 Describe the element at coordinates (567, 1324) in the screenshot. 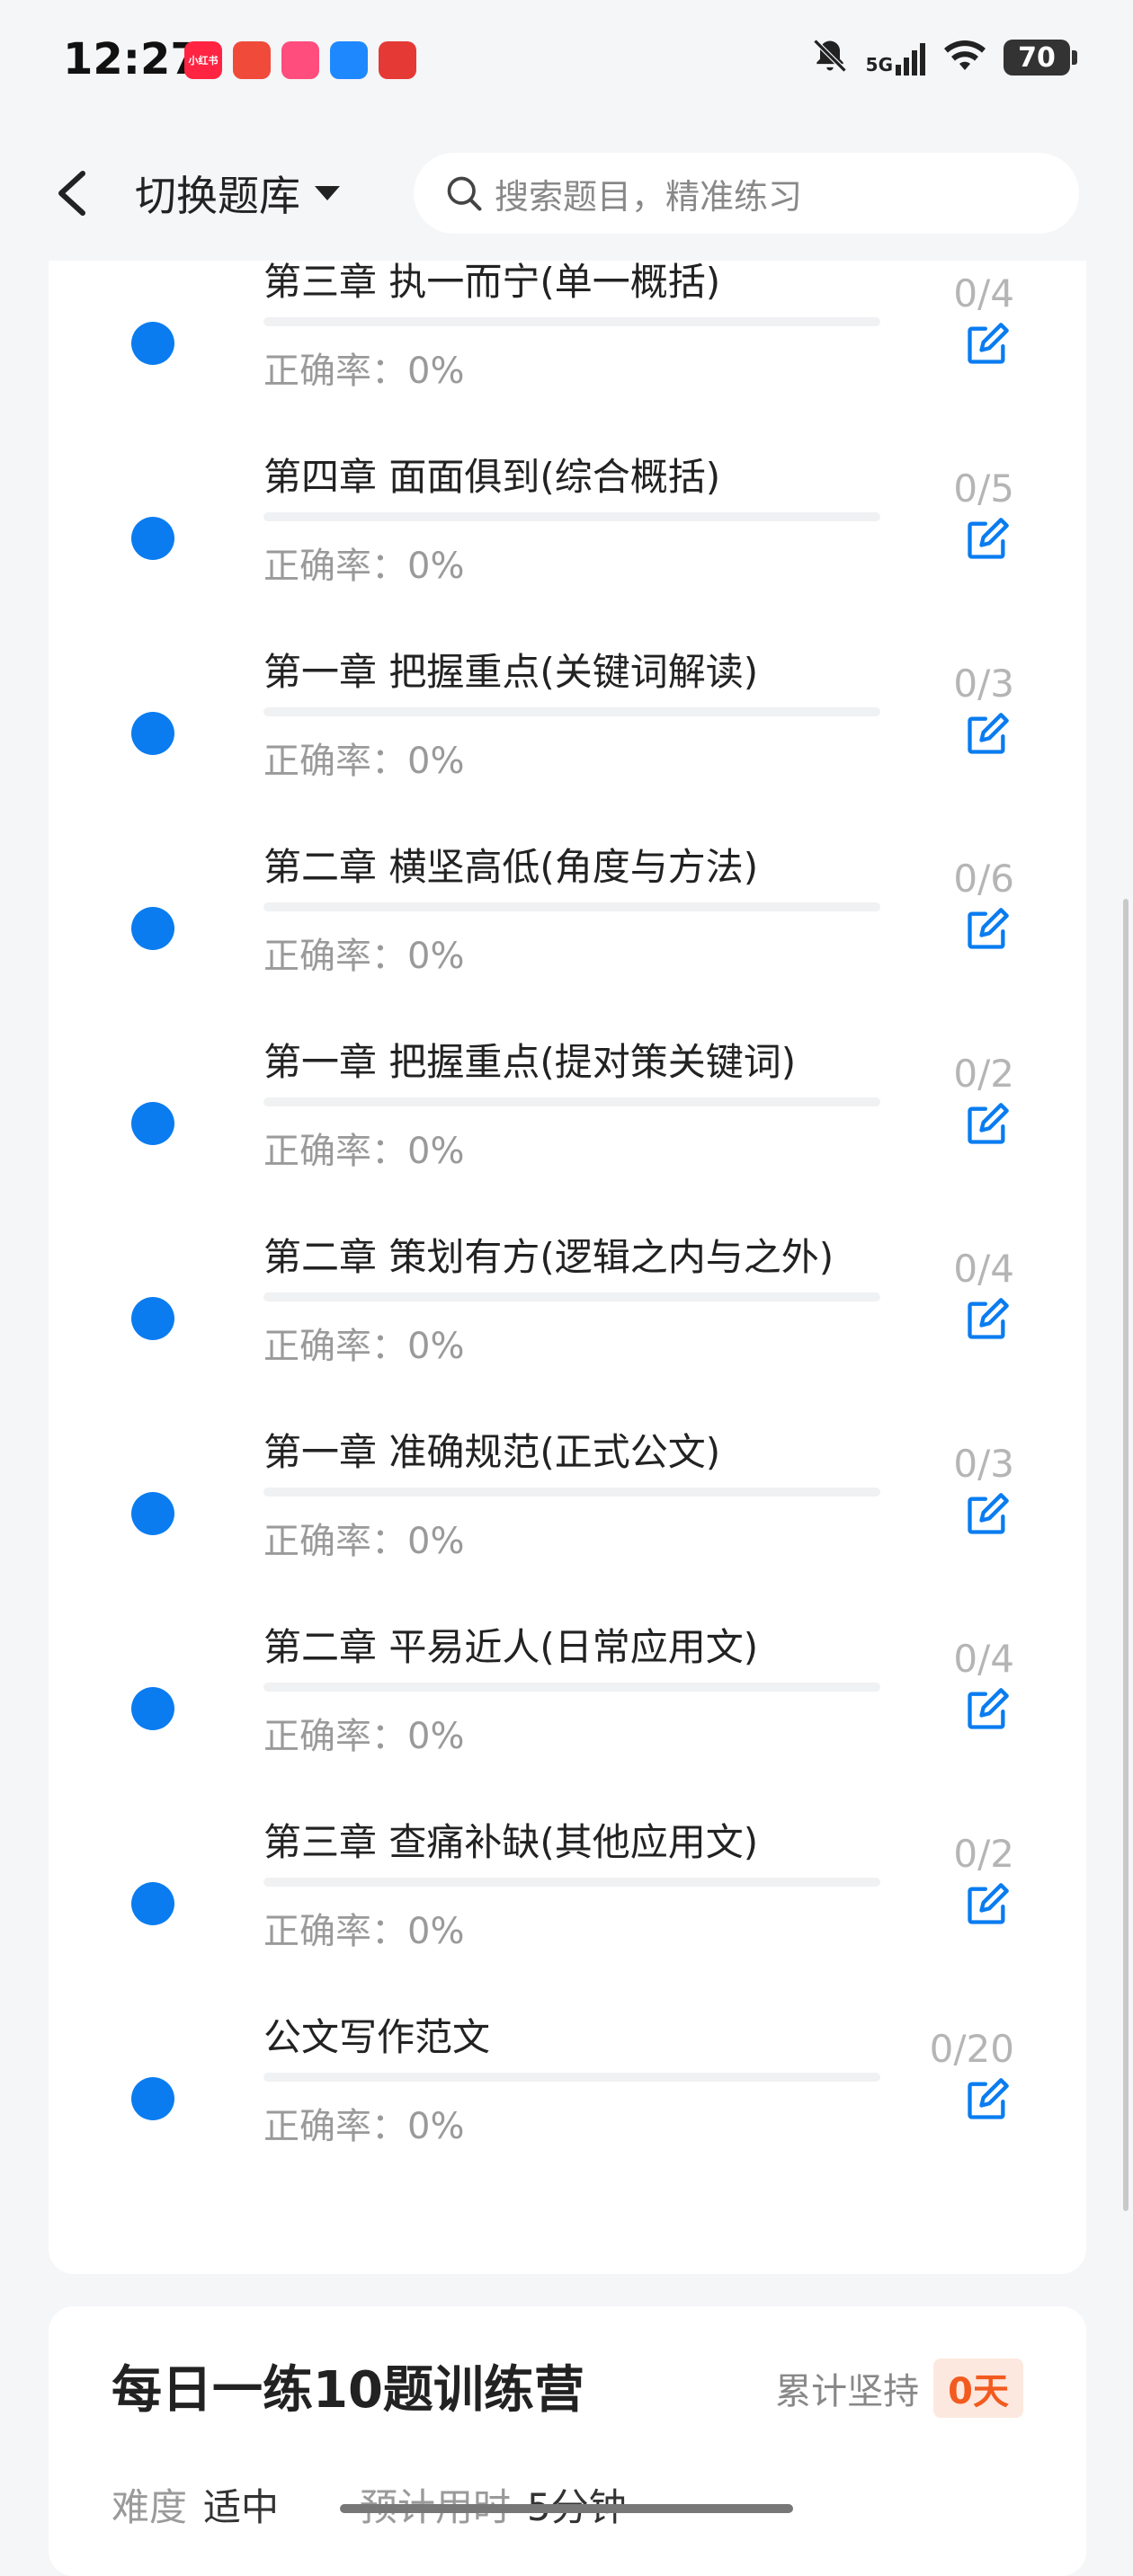

I see `chapter-item: 第二章 策划有方(逻辑之内与之外) 正确率：0% 0/4` at that location.